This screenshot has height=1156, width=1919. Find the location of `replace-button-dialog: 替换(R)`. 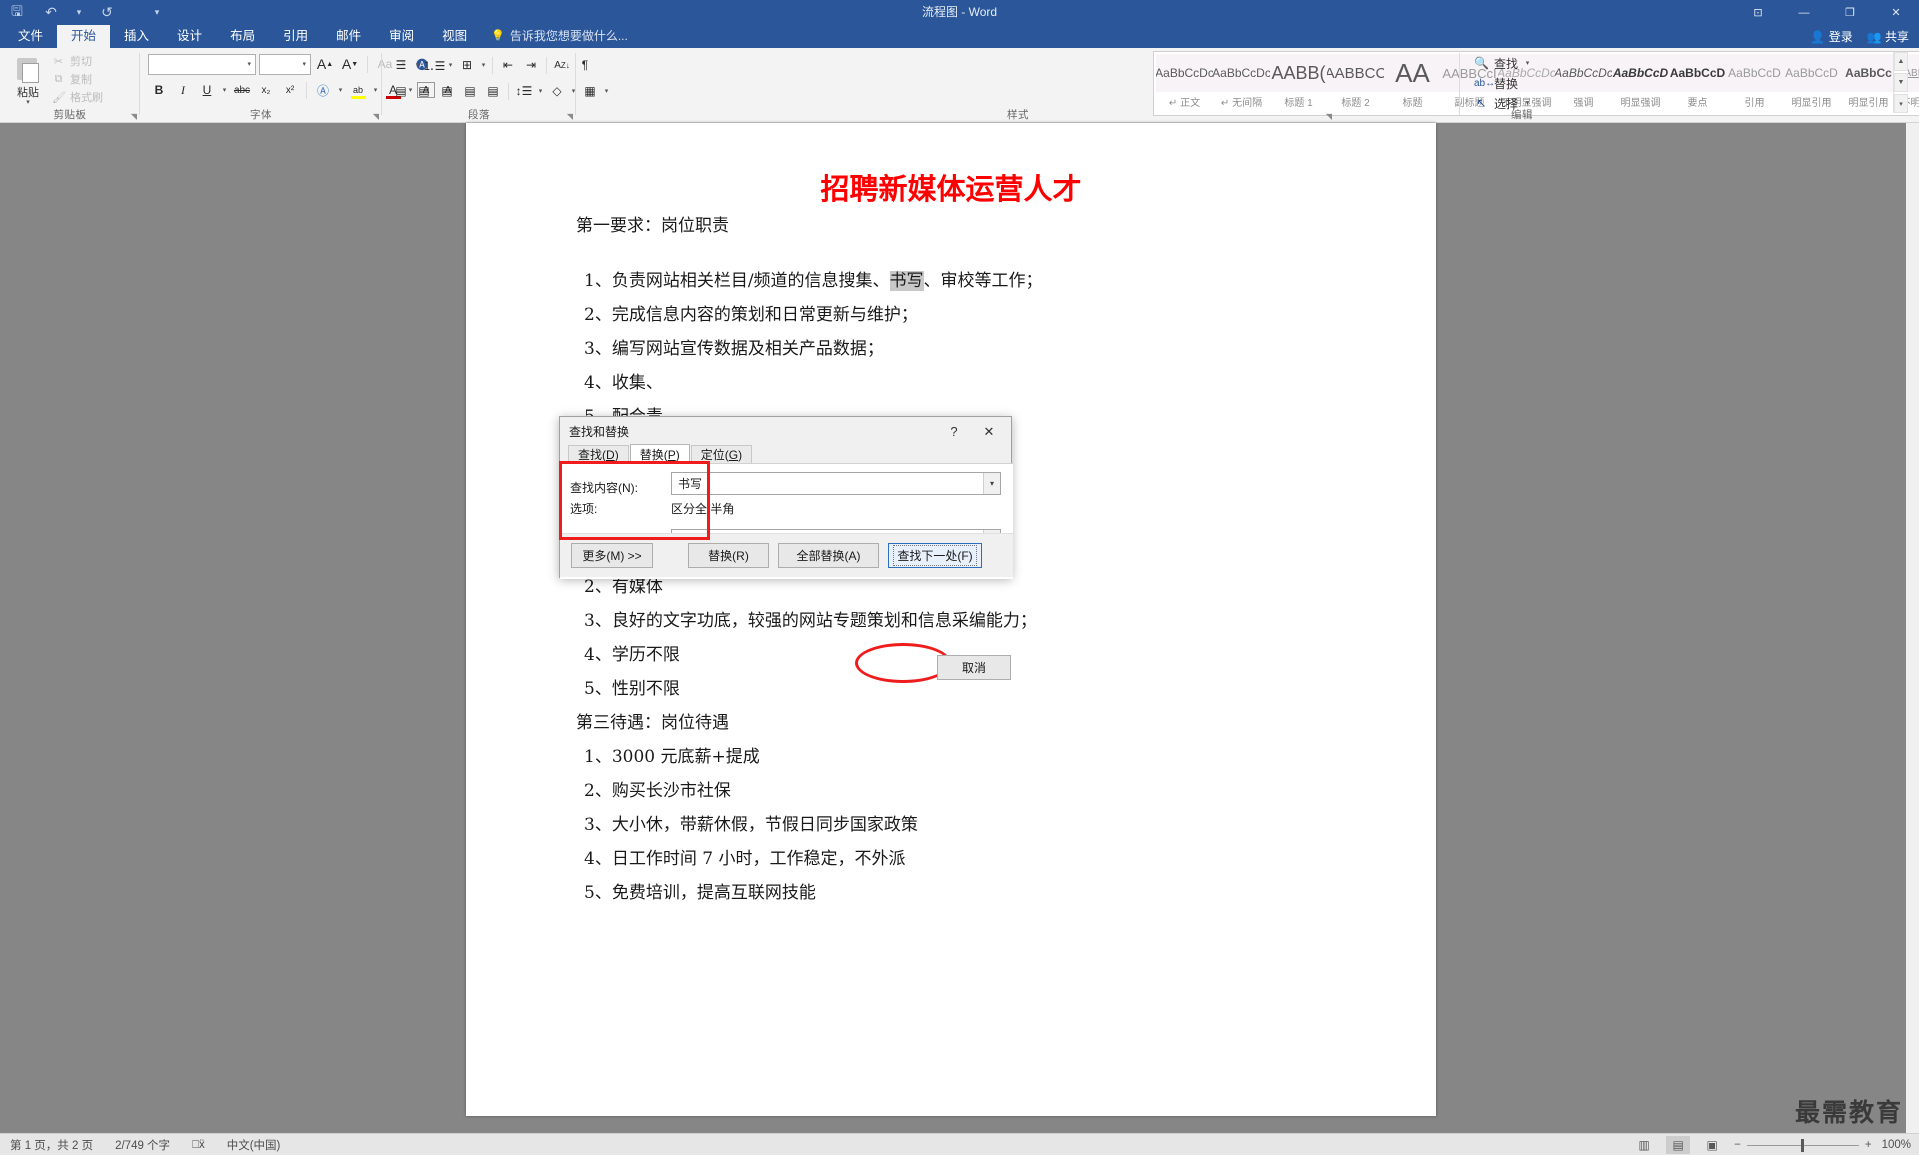

replace-button-dialog: 替换(R) is located at coordinates (728, 555).